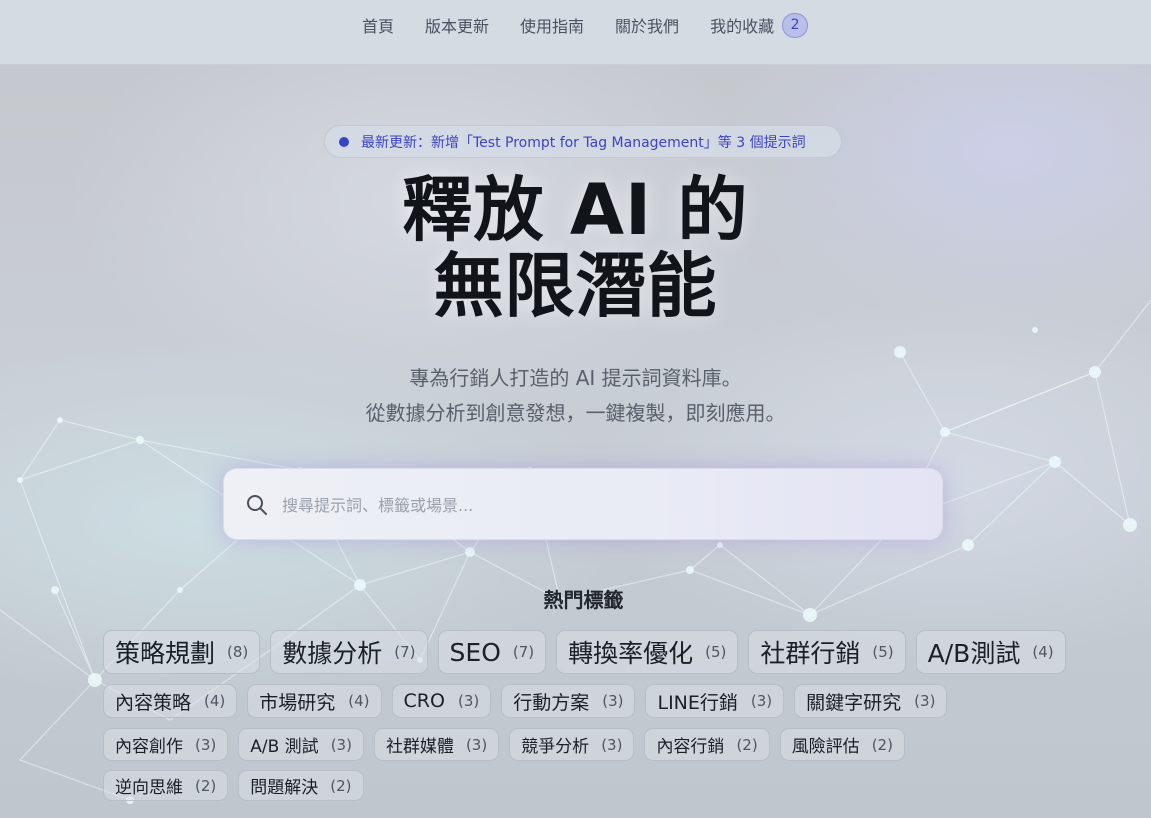 This screenshot has width=1151, height=818. I want to click on favorites-count-badge: 2, so click(795, 25).